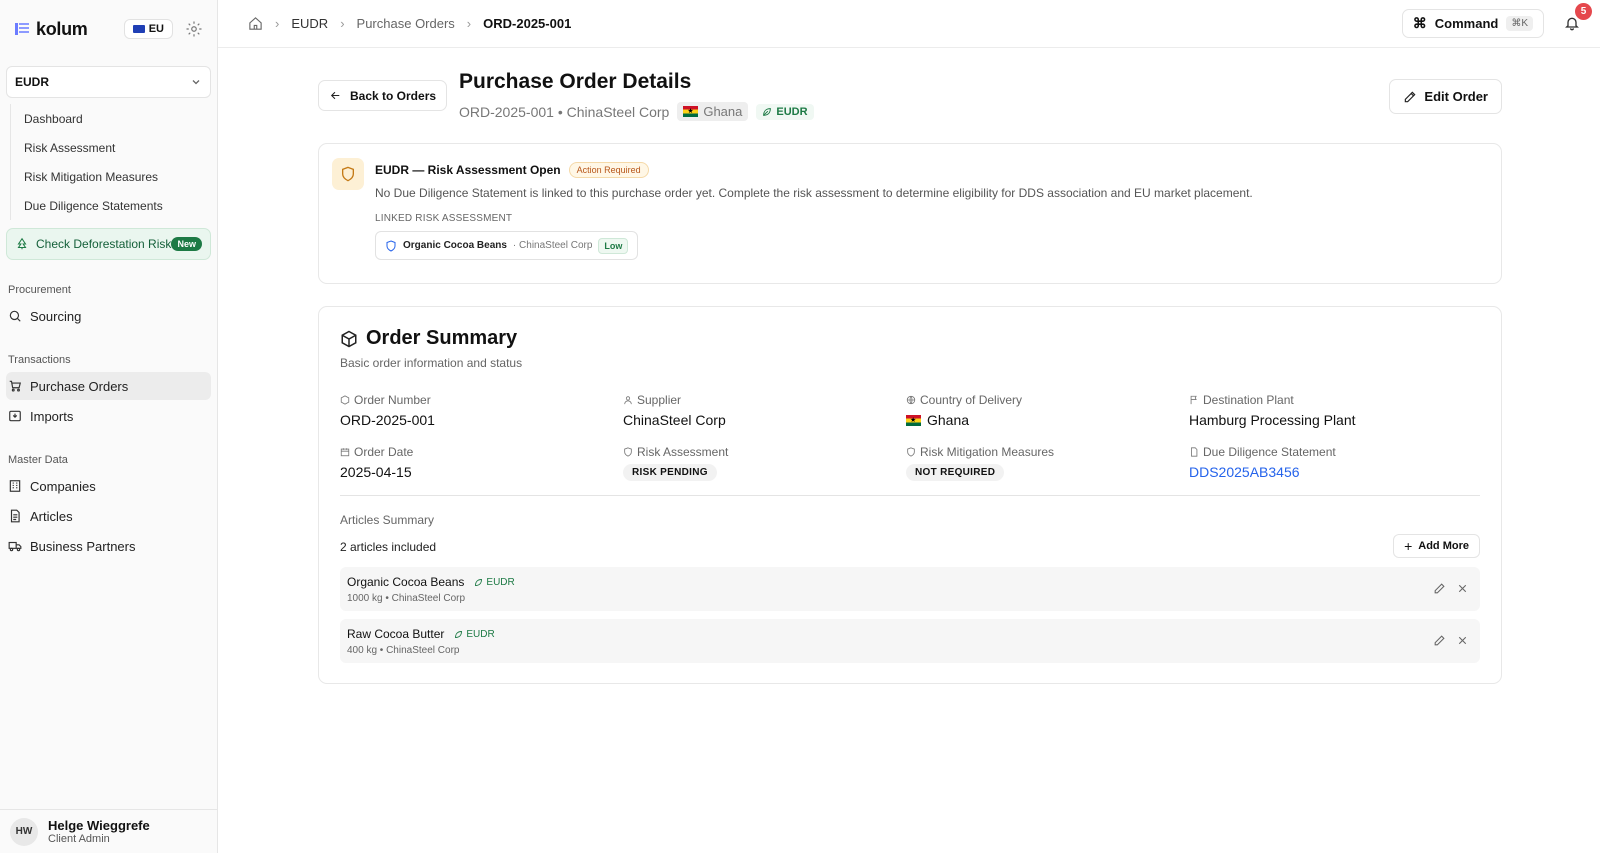  I want to click on cart-icon, so click(15, 386).